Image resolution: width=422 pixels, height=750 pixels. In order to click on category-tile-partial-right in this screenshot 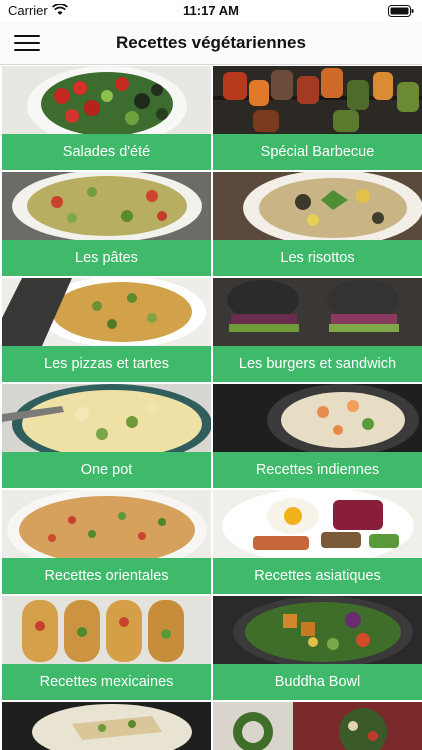, I will do `click(317, 726)`.